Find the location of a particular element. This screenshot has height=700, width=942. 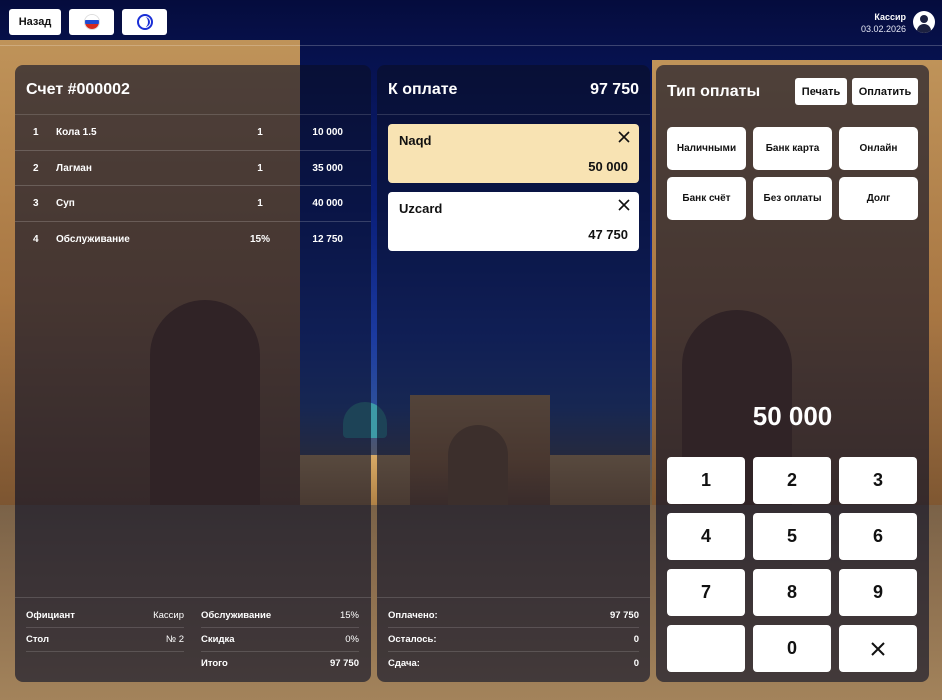

total-value: 97 750 is located at coordinates (344, 663).